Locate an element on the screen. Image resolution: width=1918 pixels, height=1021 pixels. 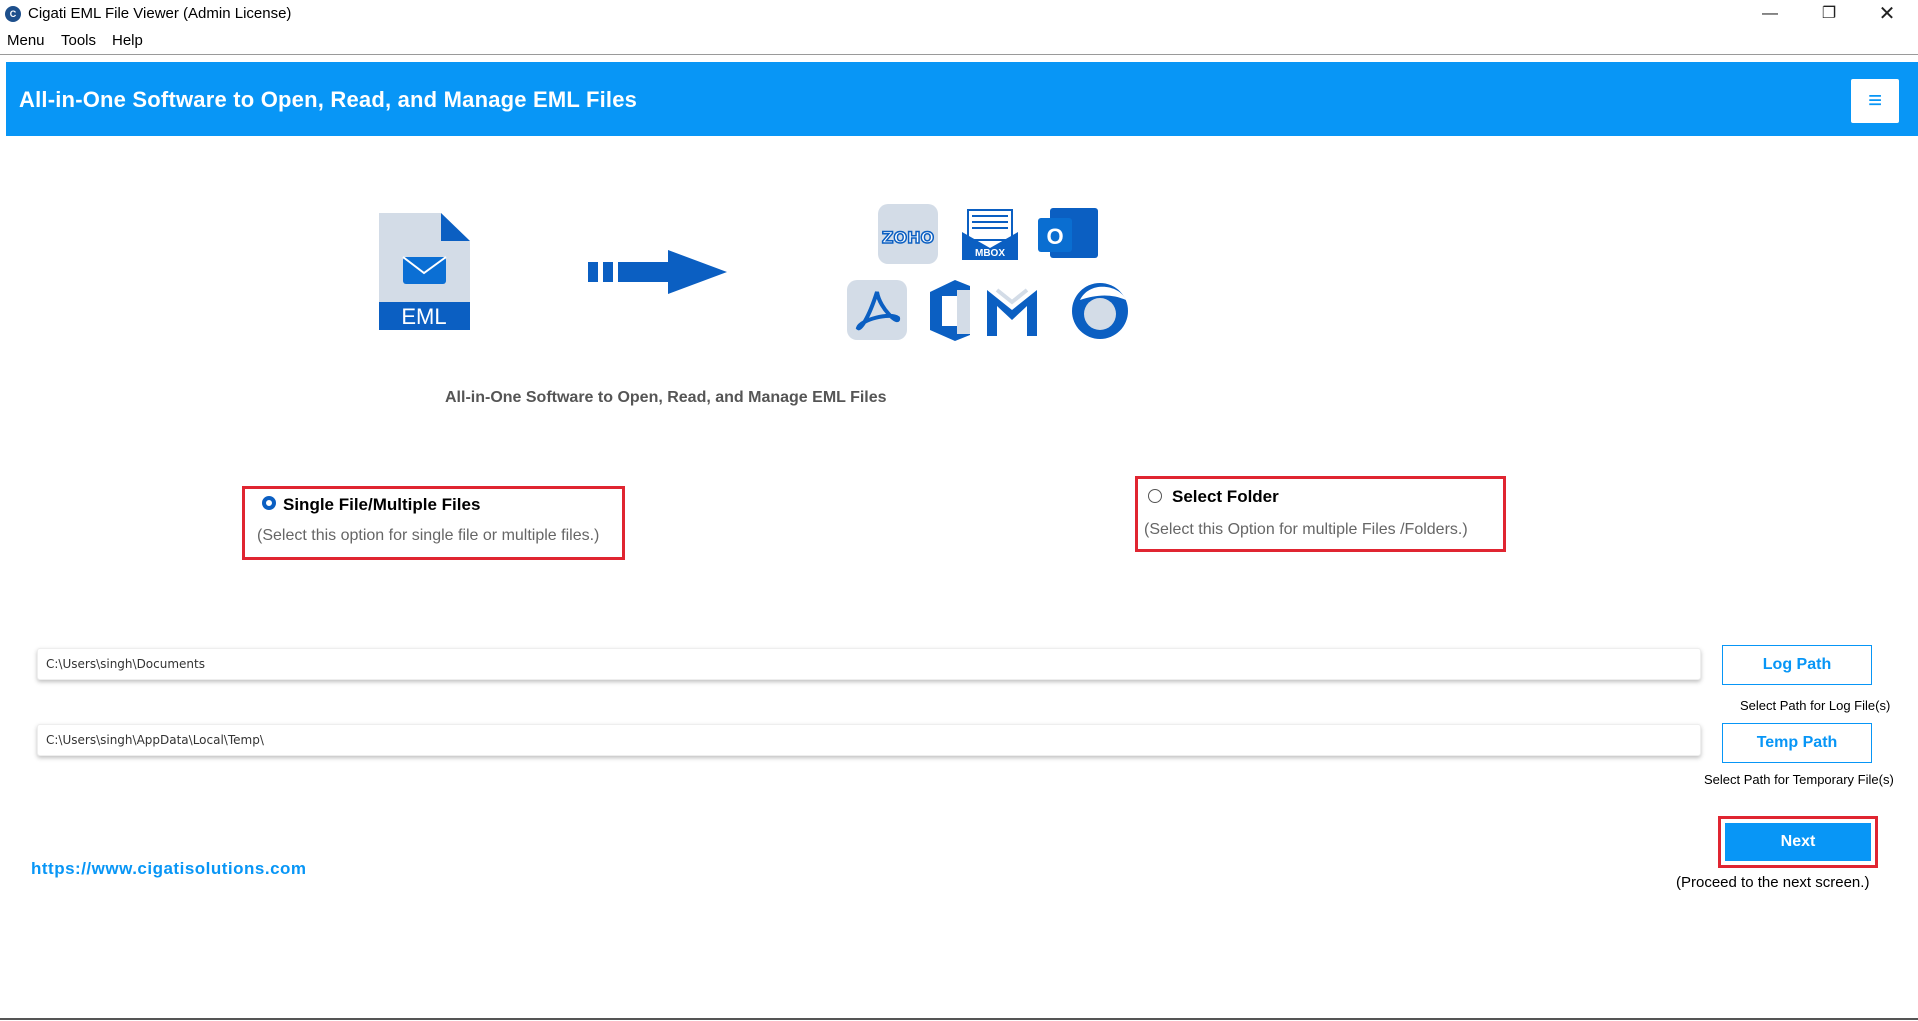
next-button: Next is located at coordinates (1798, 842).